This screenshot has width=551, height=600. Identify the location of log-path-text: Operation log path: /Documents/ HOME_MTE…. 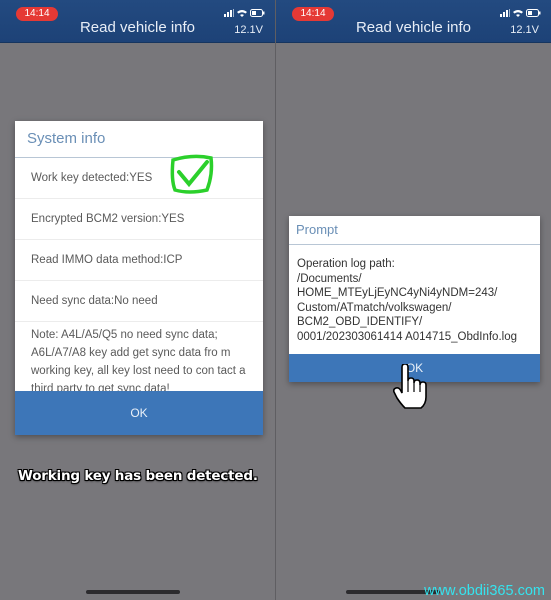
(407, 300).